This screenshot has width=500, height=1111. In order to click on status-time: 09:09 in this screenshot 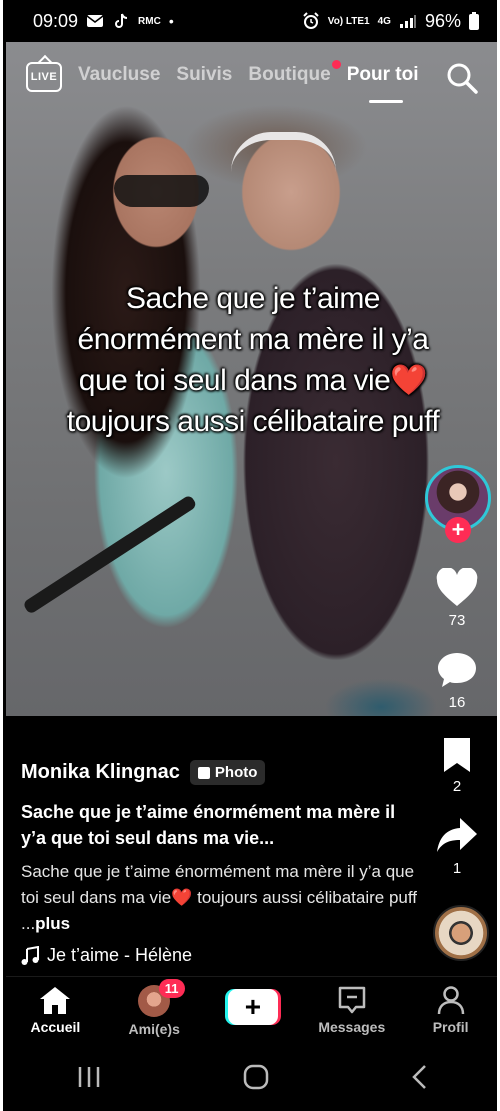, I will do `click(56, 20)`.